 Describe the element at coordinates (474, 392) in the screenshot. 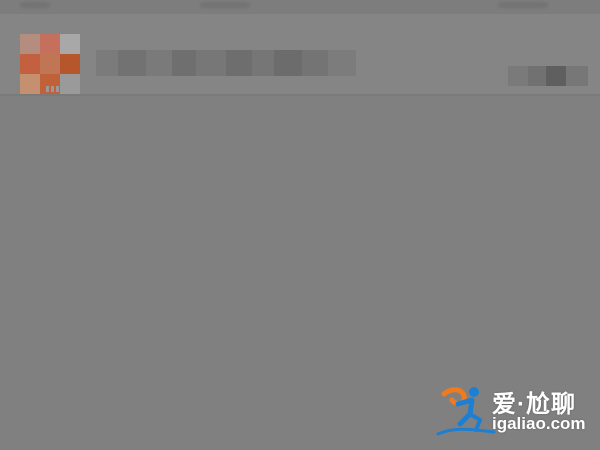

I see `logo-runner-head` at that location.